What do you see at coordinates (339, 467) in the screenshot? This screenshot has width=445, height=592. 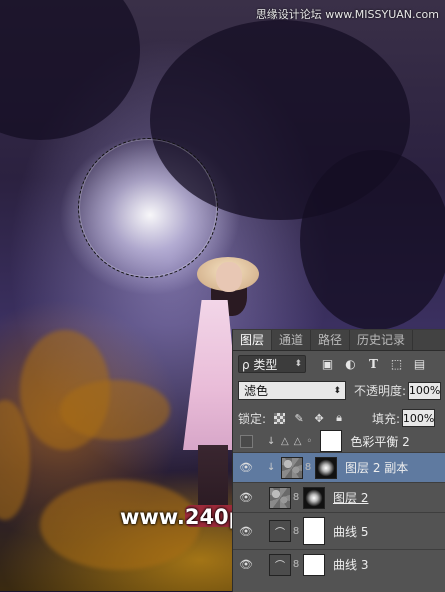 I see `layer-row-selected: 👁︎ ↓ 8 图层 2 副本` at bounding box center [339, 467].